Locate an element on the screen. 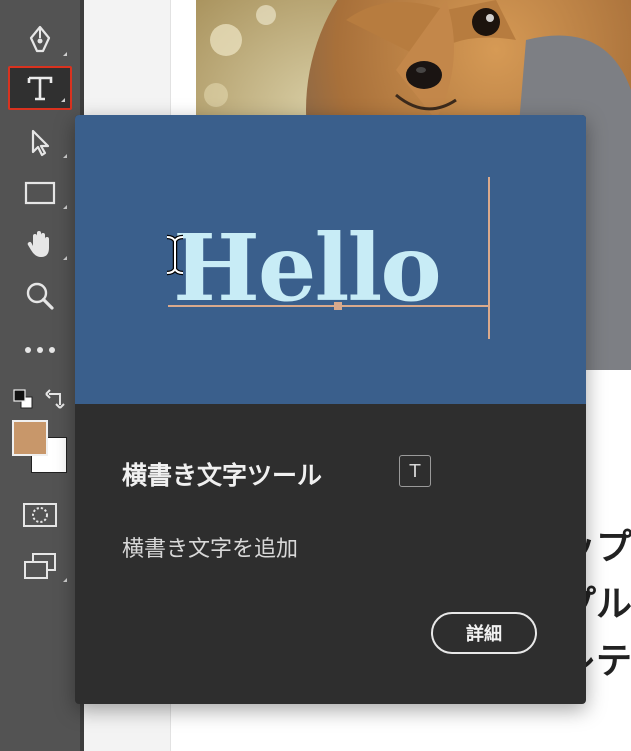 This screenshot has width=631, height=751. foreground-color-swatch is located at coordinates (30, 438).